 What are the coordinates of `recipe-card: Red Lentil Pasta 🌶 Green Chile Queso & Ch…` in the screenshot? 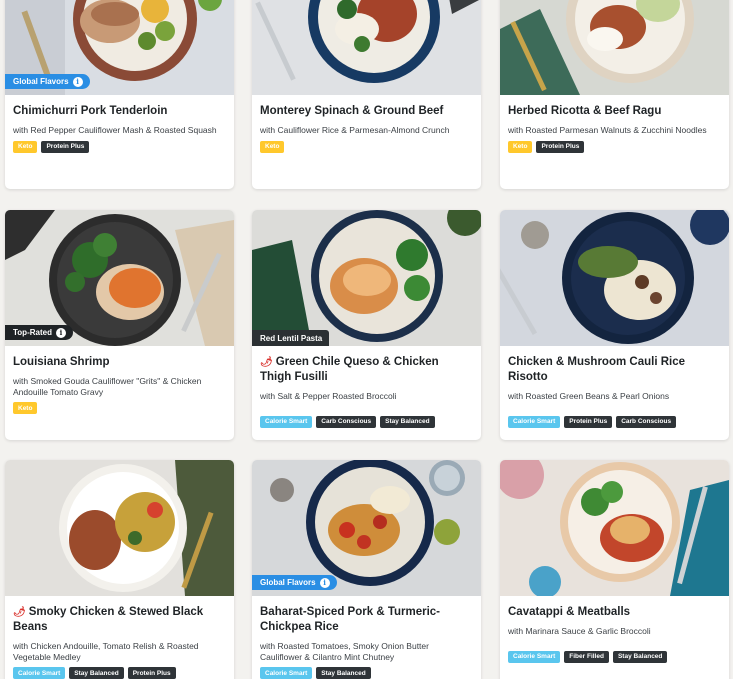 It's located at (366, 325).